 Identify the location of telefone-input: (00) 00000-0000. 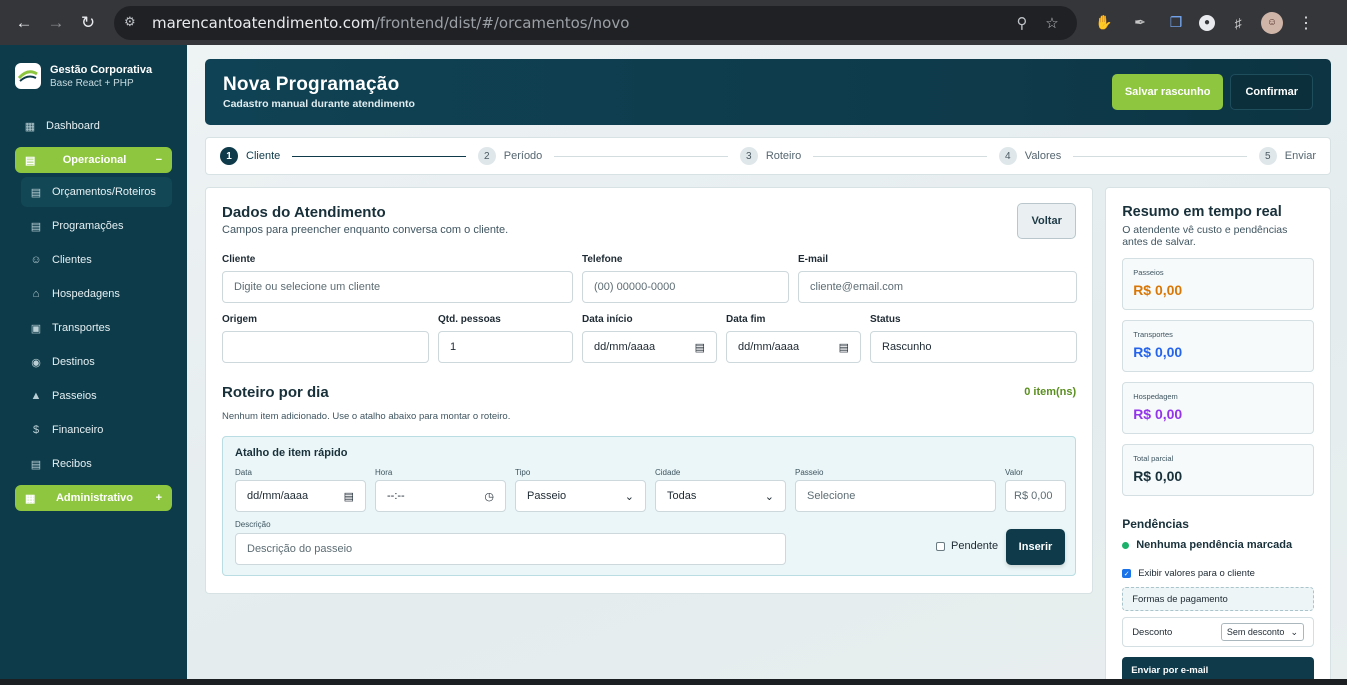
(685, 287).